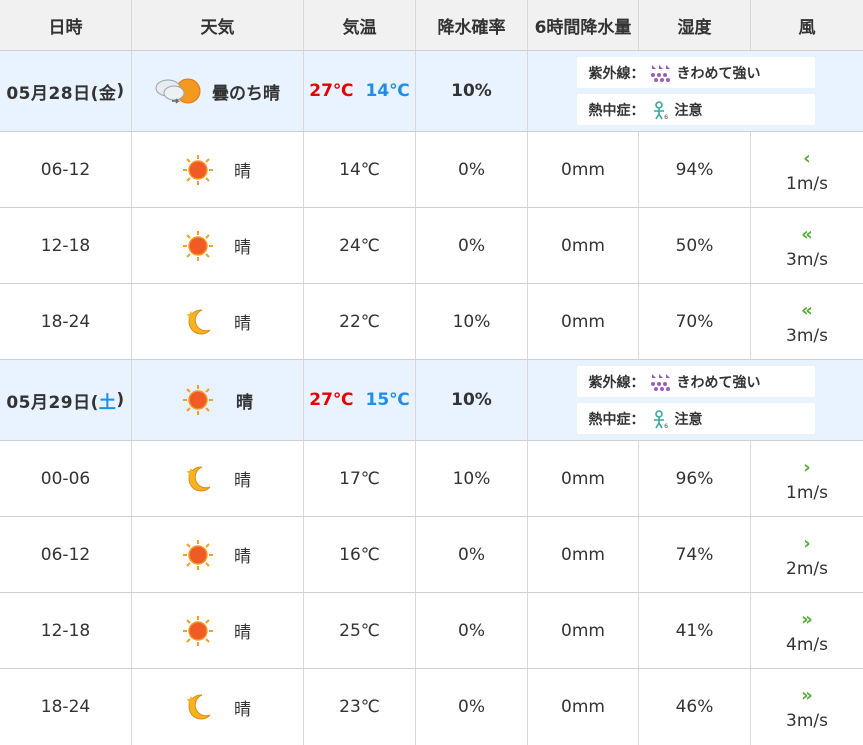 The height and width of the screenshot is (745, 863). What do you see at coordinates (66, 554) in the screenshot?
I see `time-slot: 06-12` at bounding box center [66, 554].